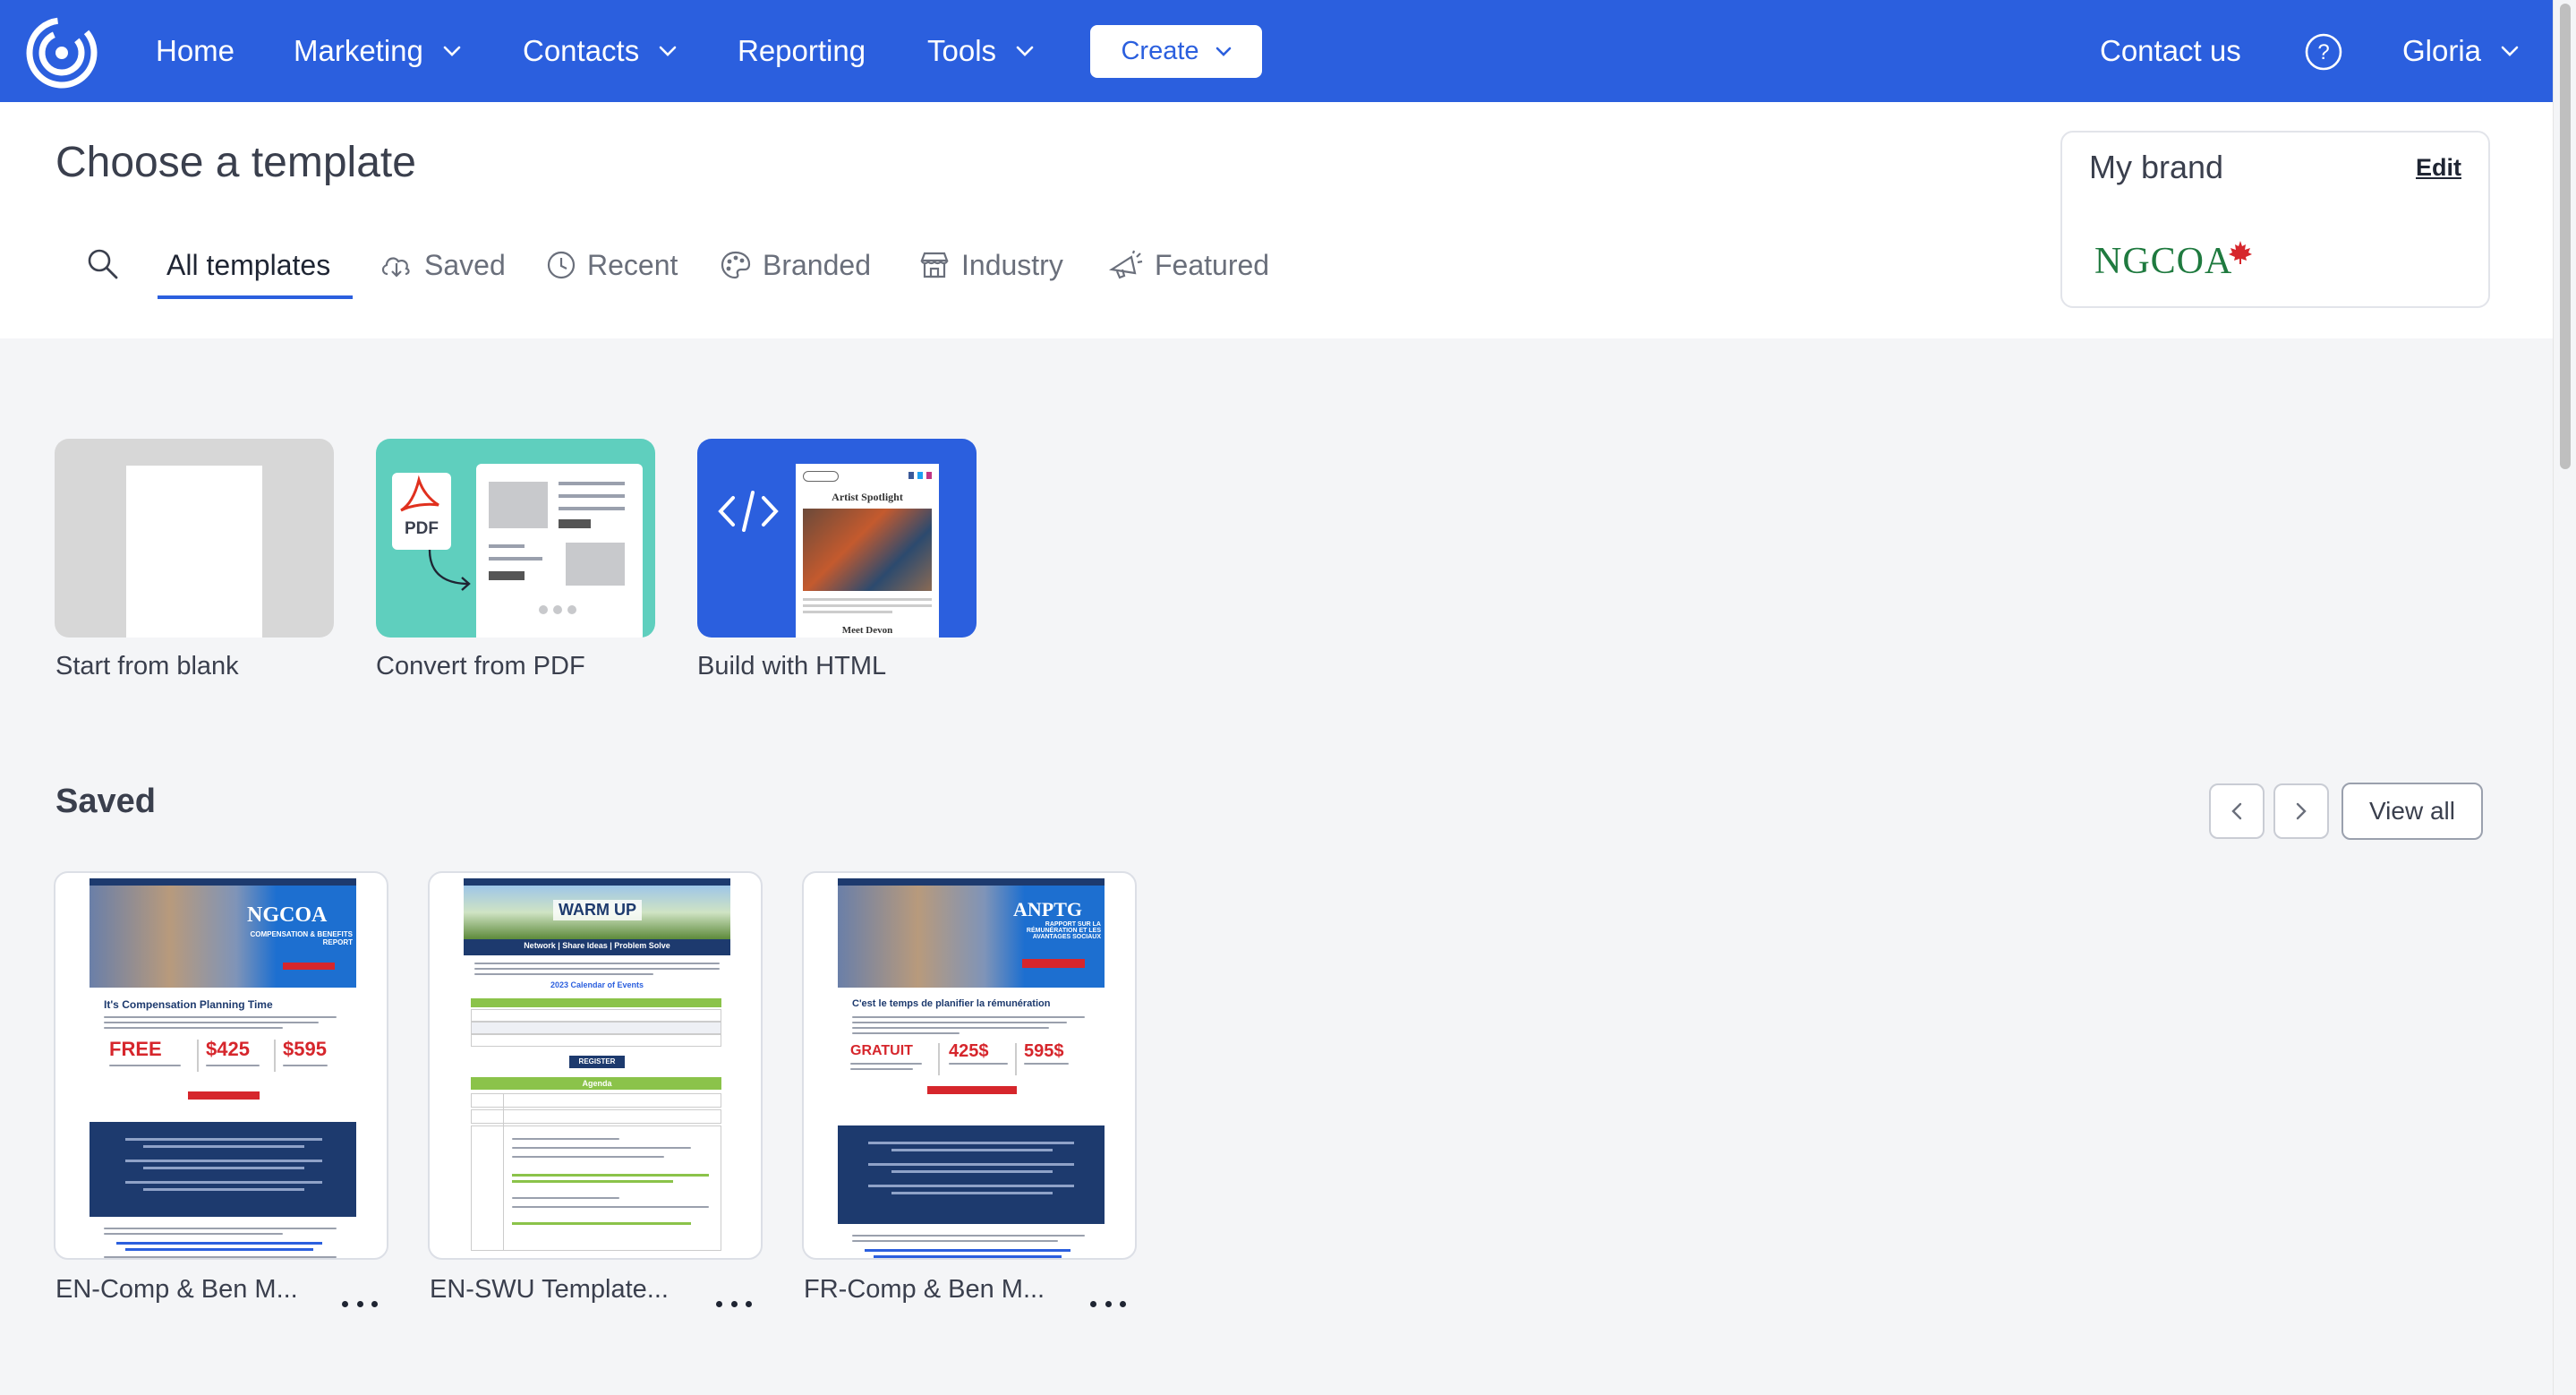  Describe the element at coordinates (597, 1061) in the screenshot. I see `thumb-register-button: REGISTER` at that location.